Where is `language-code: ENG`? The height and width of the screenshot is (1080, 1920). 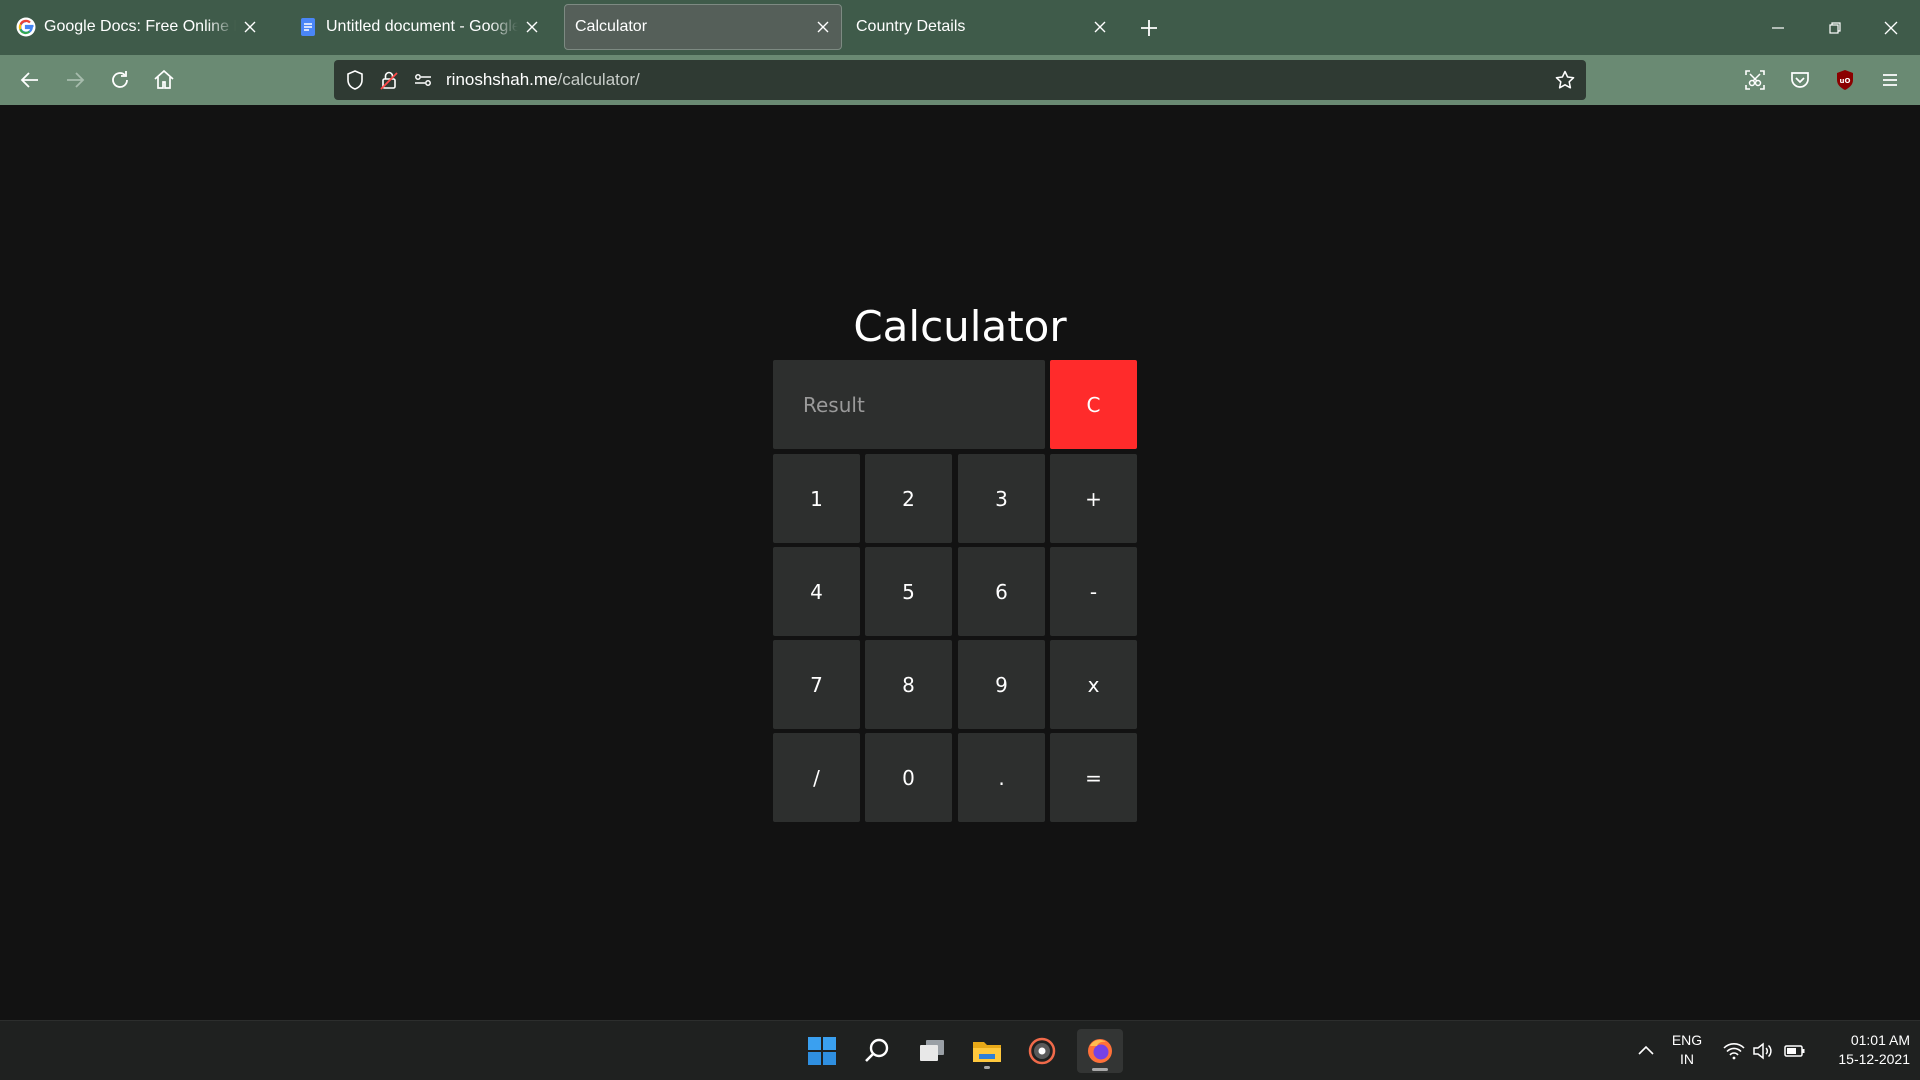
language-code: ENG is located at coordinates (1687, 1040).